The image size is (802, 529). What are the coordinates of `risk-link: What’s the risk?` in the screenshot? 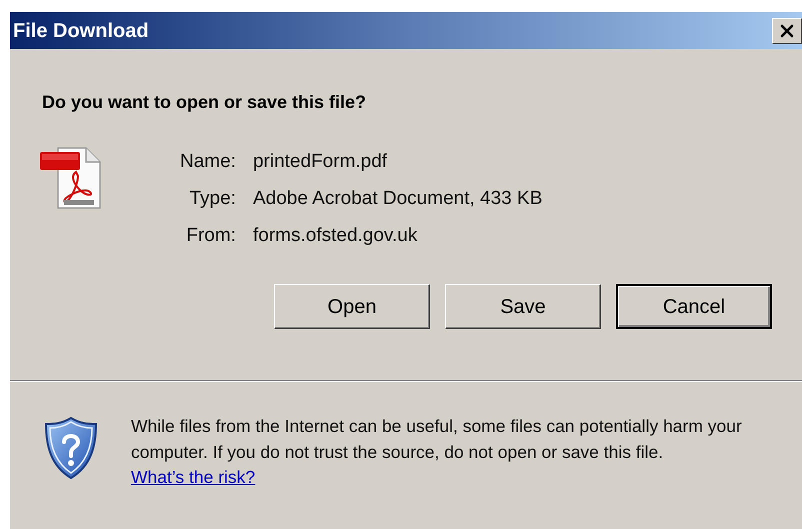 It's located at (193, 477).